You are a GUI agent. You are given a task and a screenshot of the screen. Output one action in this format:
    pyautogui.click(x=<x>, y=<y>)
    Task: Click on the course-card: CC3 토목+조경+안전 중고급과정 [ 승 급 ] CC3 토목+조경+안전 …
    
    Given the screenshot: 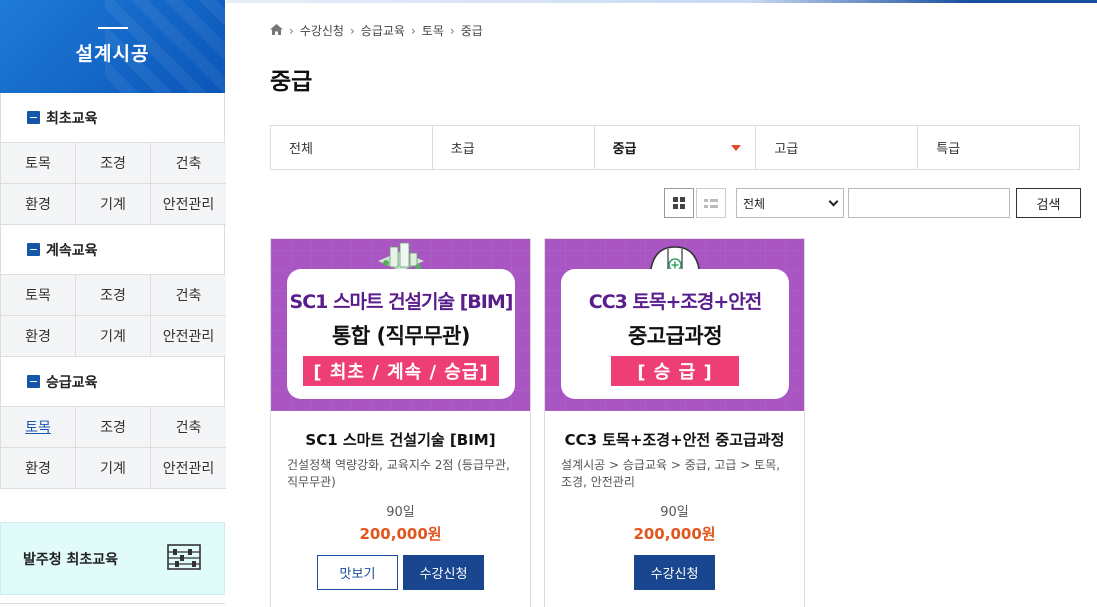 What is the action you would take?
    pyautogui.click(x=674, y=422)
    